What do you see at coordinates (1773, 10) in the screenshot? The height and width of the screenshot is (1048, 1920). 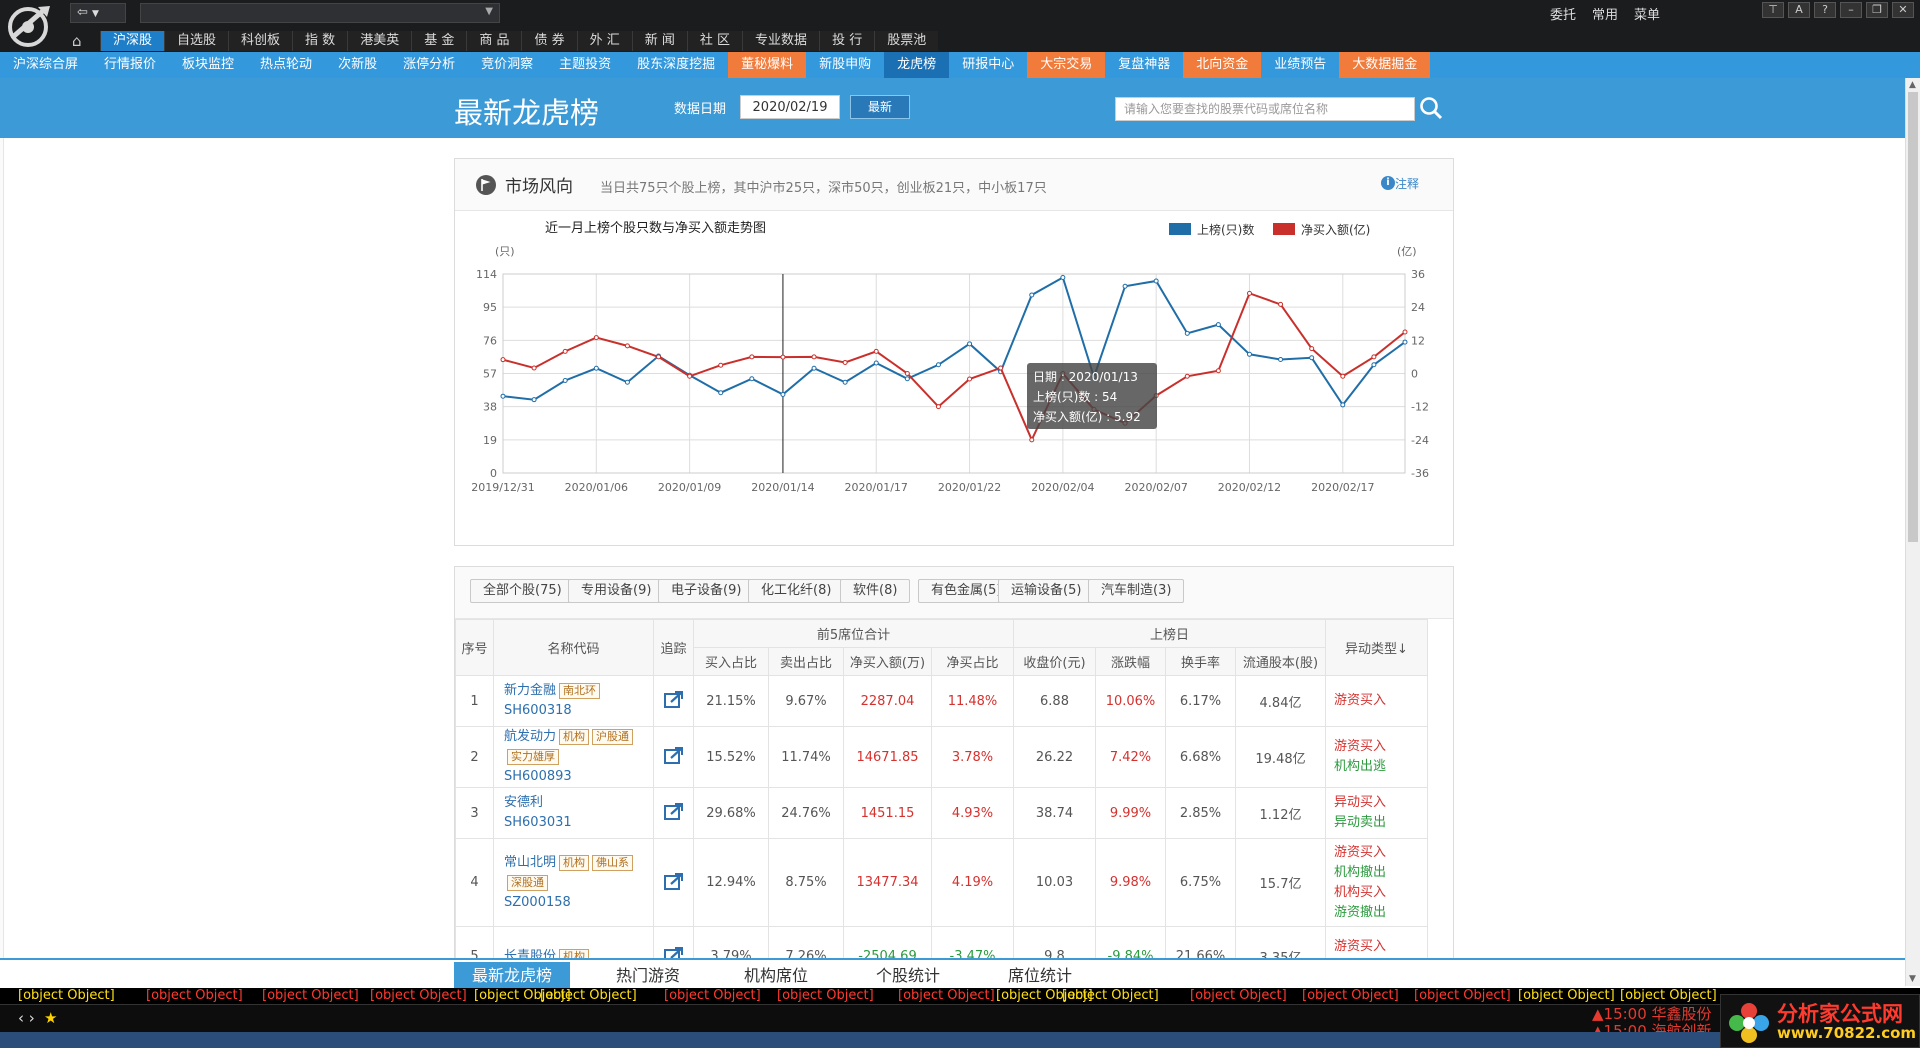 I see `restore-small-icon: ⊤` at bounding box center [1773, 10].